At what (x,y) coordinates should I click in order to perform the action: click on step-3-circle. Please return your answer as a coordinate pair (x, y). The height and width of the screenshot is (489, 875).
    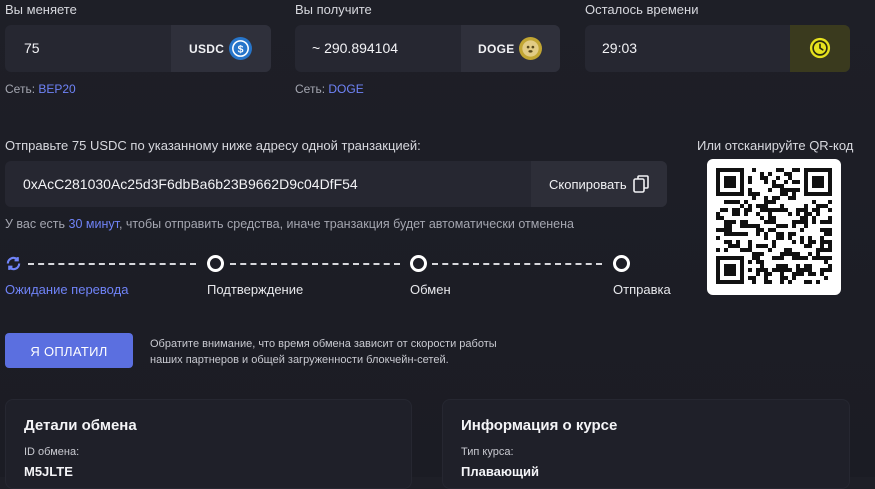
    Looking at the image, I should click on (418, 263).